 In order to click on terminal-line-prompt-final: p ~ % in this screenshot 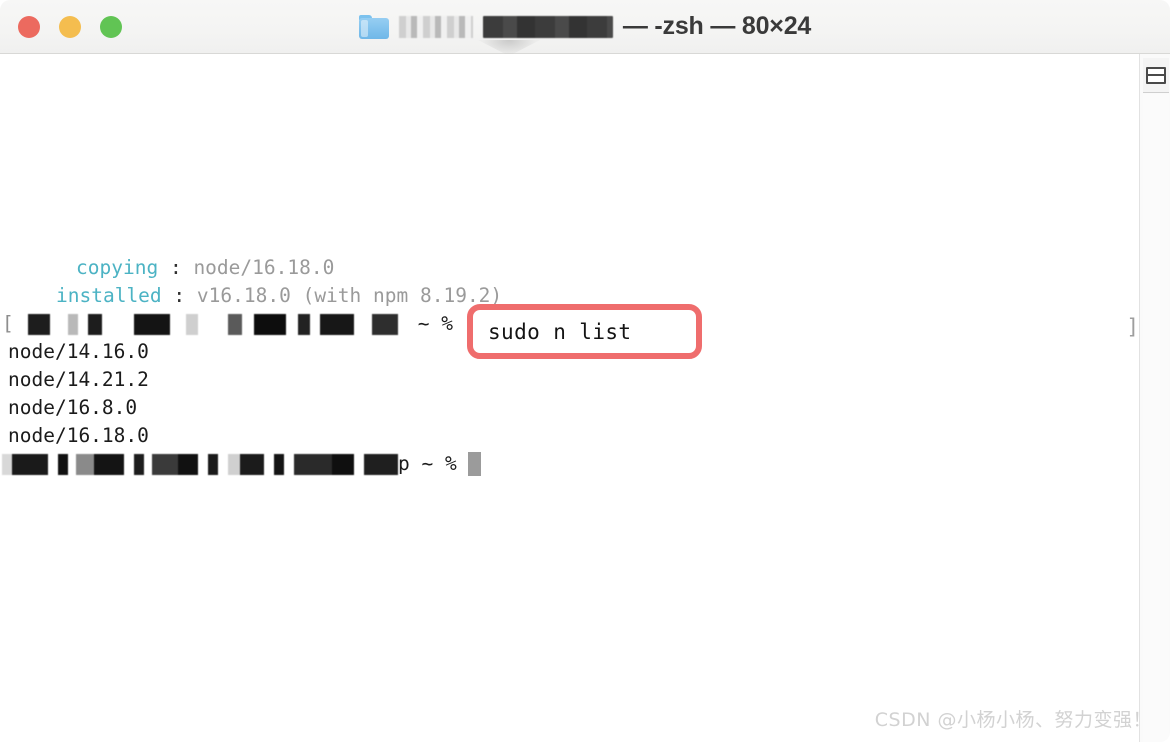, I will do `click(242, 464)`.